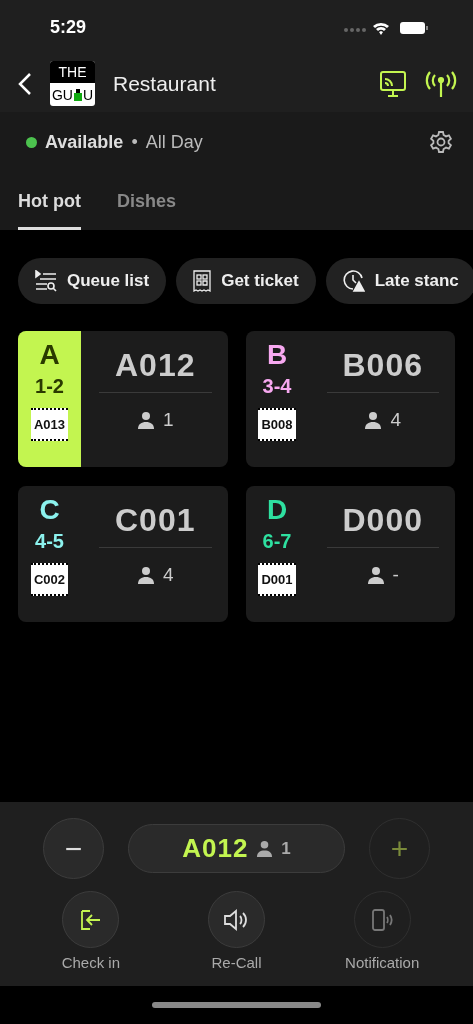  What do you see at coordinates (155, 521) in the screenshot?
I see `current-ticket: C001` at bounding box center [155, 521].